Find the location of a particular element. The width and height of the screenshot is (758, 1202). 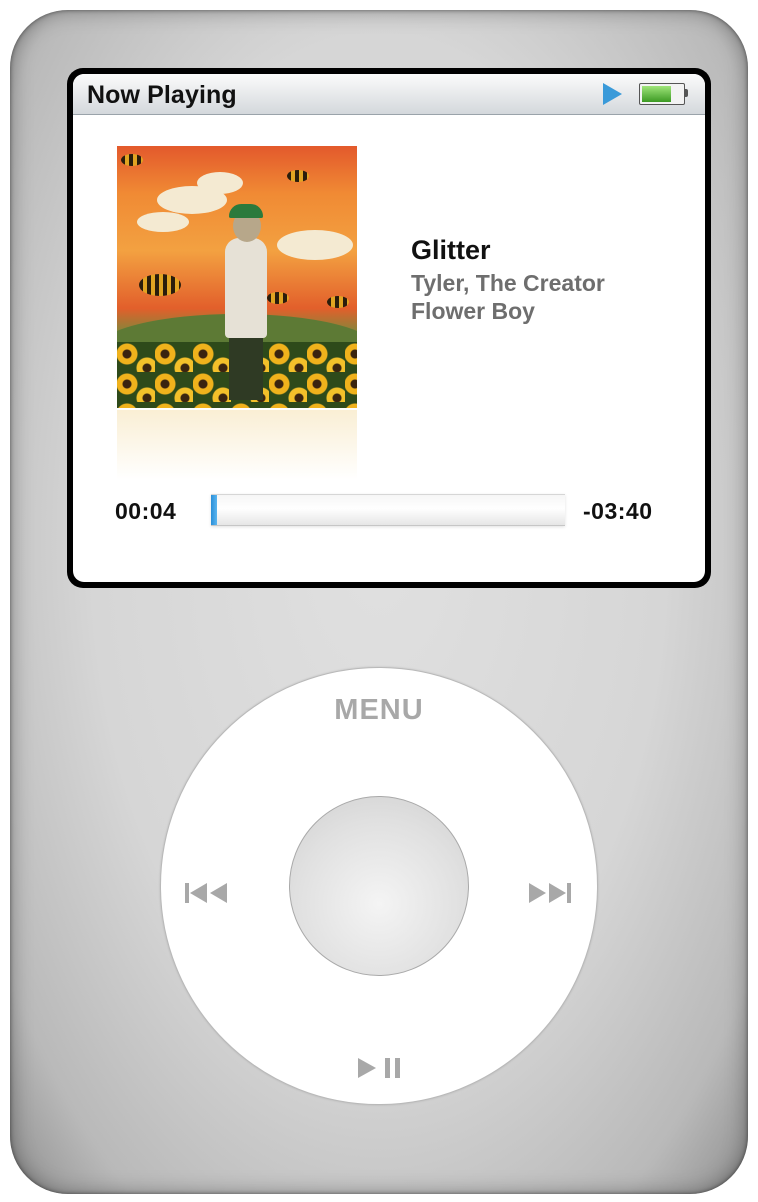

figure-legs is located at coordinates (246, 367).